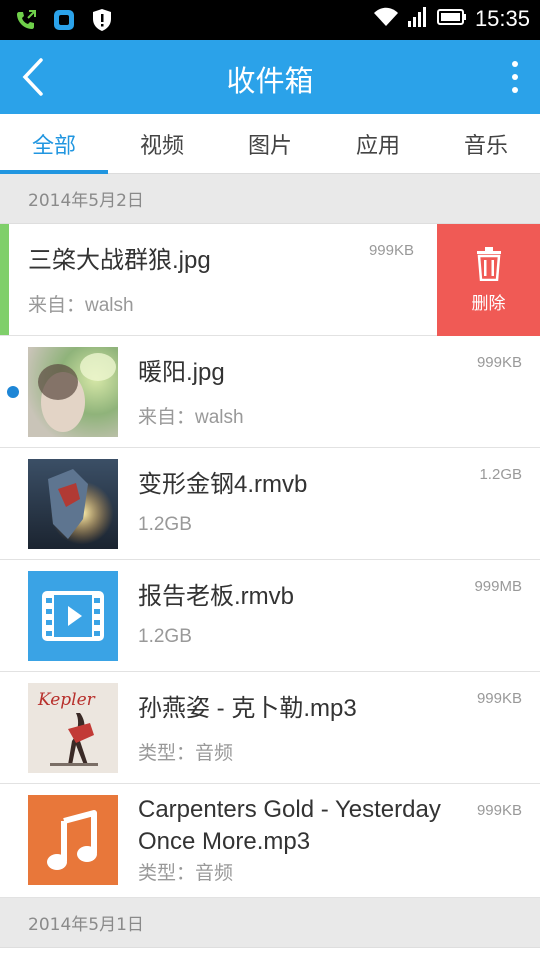 The width and height of the screenshot is (540, 960). Describe the element at coordinates (13, 392) in the screenshot. I see `unread-indicator` at that location.